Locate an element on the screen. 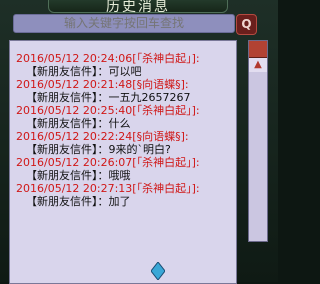 The height and width of the screenshot is (284, 320). scroll-area: ▲ is located at coordinates (258, 161).